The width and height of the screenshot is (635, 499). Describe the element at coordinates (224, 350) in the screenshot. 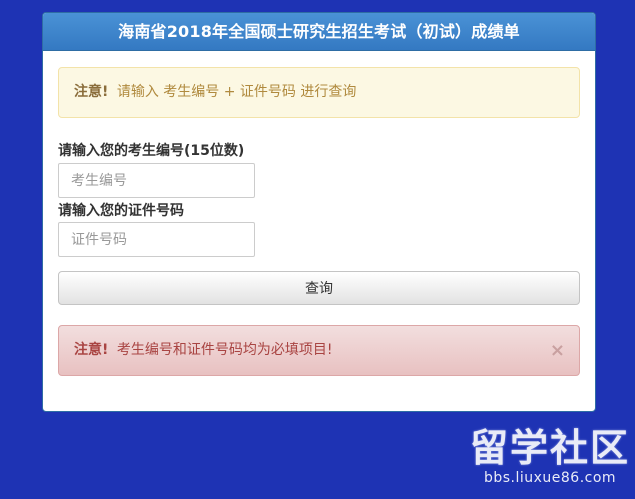

I see `error-message: 考生编号和证件号码均为必填项目!` at that location.